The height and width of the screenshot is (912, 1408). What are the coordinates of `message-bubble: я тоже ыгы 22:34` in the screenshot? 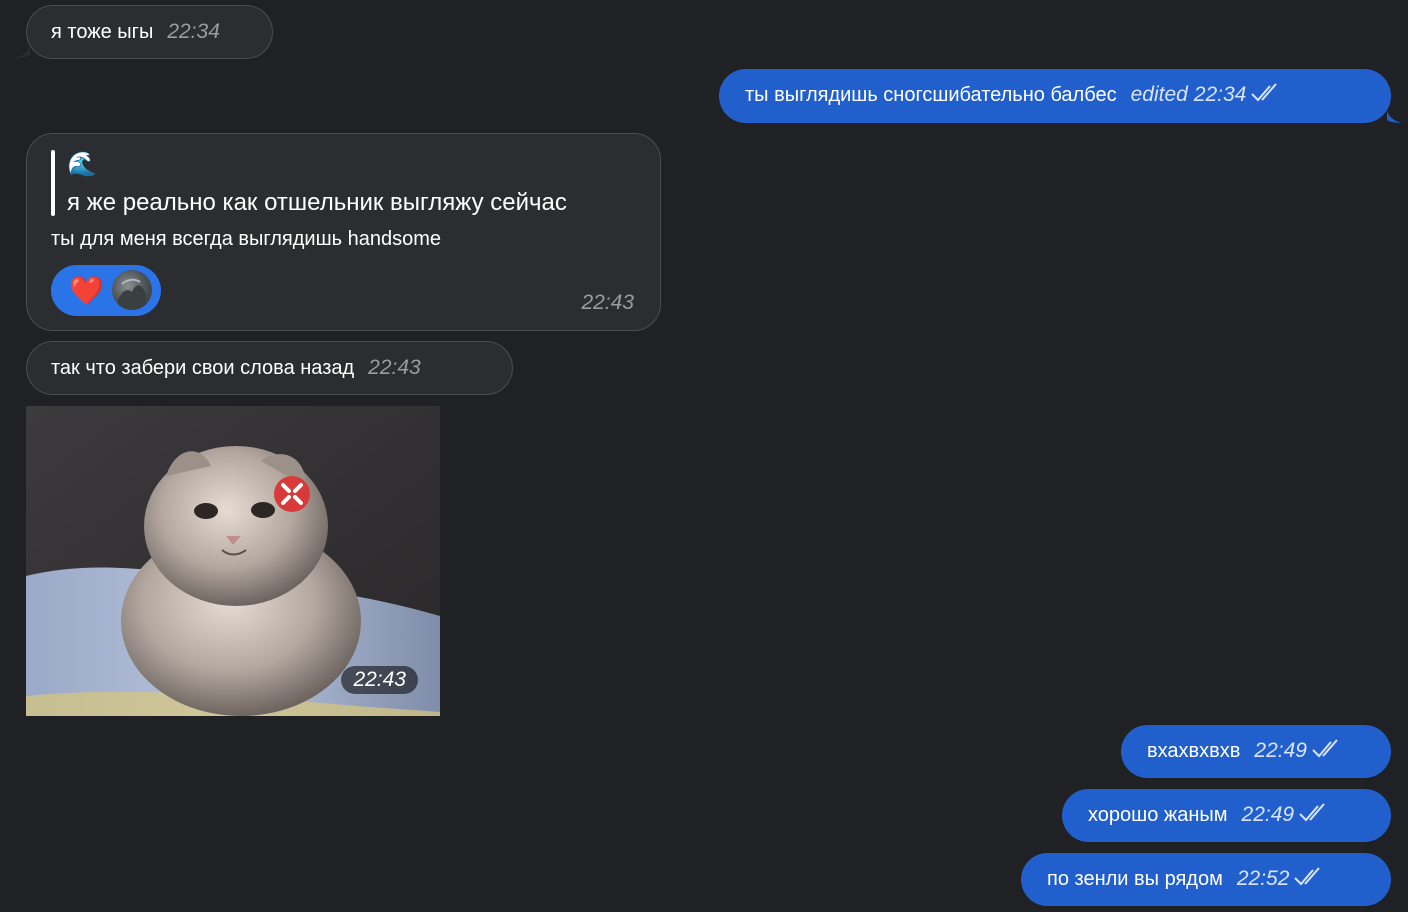 It's located at (149, 32).